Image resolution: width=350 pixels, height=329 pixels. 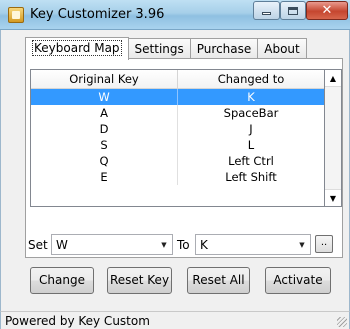 I want to click on maximize-button, so click(x=293, y=10).